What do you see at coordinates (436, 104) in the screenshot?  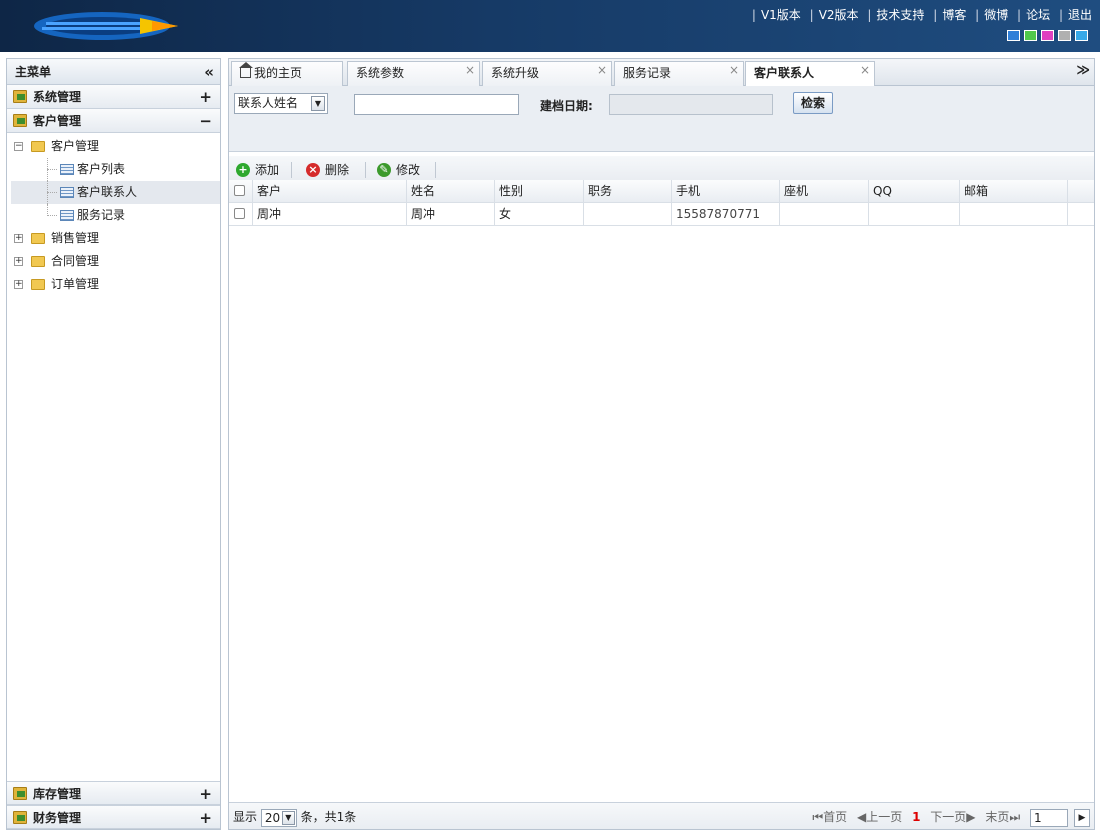 I see `search-input` at bounding box center [436, 104].